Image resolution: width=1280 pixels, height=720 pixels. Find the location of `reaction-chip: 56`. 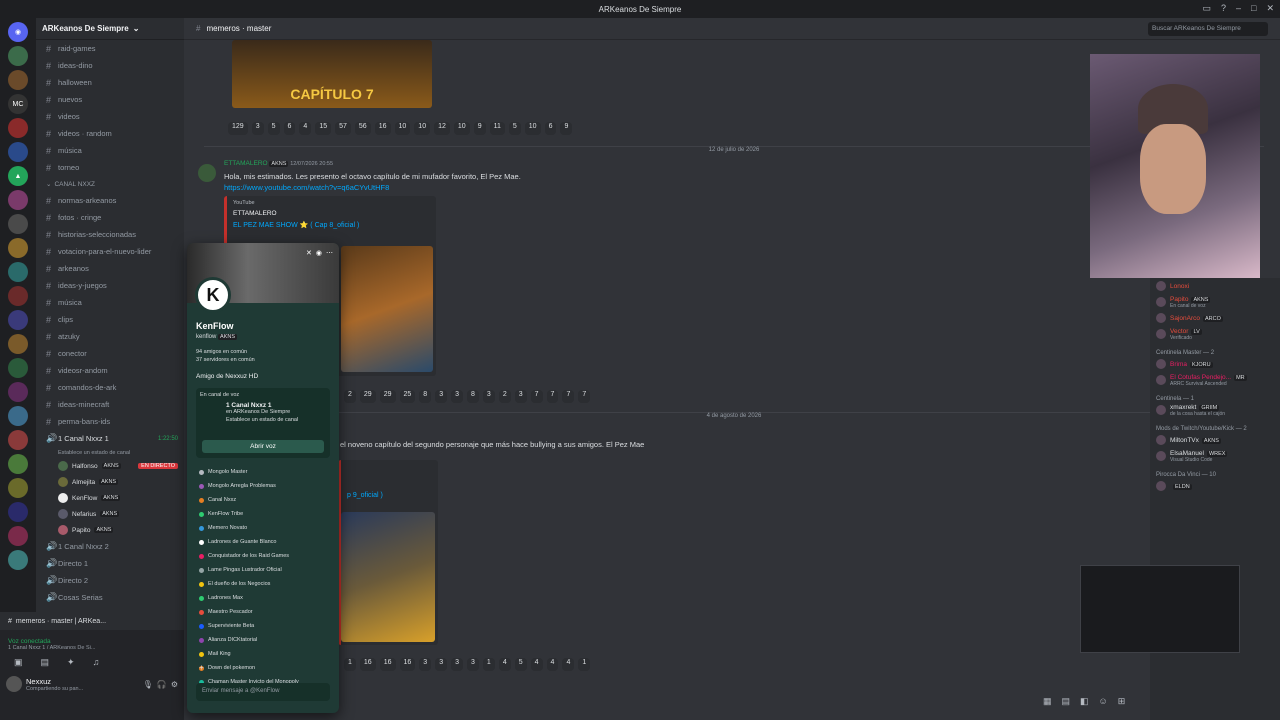

reaction-chip: 56 is located at coordinates (362, 128).